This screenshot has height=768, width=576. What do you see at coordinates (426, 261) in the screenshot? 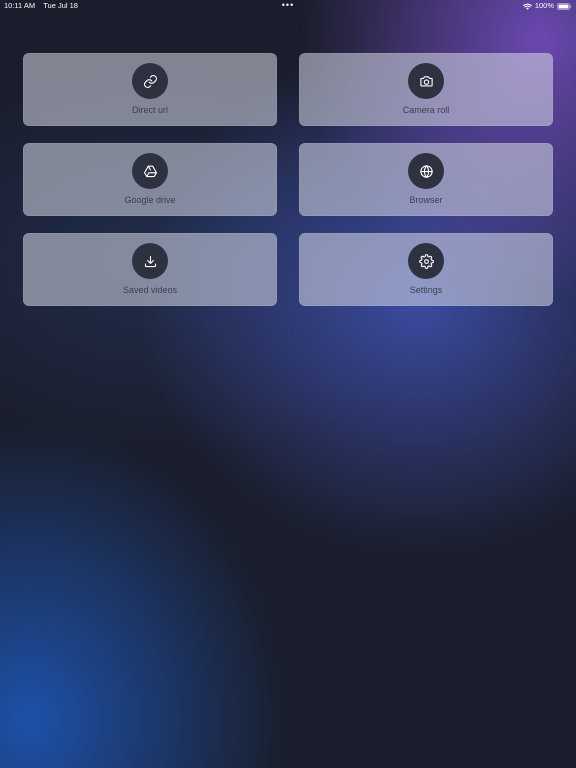
I see `gear-icon` at bounding box center [426, 261].